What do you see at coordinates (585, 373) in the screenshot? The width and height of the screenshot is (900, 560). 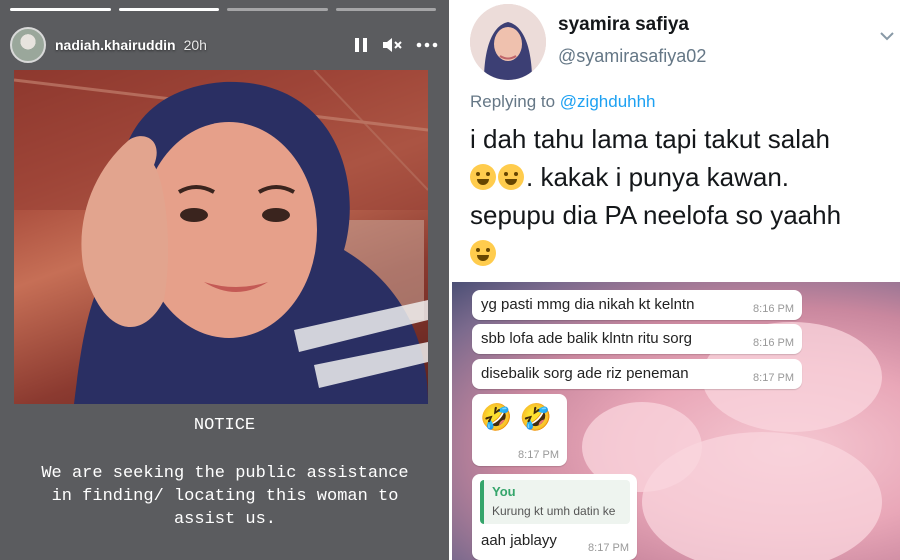 I see `message-text: disebalik sorg ade riz peneman` at bounding box center [585, 373].